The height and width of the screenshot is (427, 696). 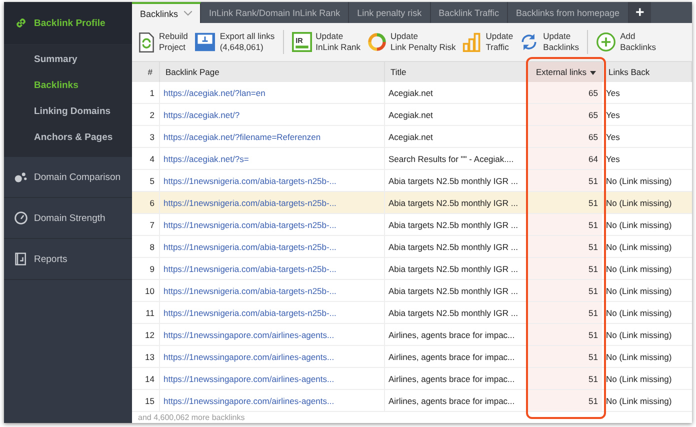 I want to click on row-number: 10, so click(x=145, y=291).